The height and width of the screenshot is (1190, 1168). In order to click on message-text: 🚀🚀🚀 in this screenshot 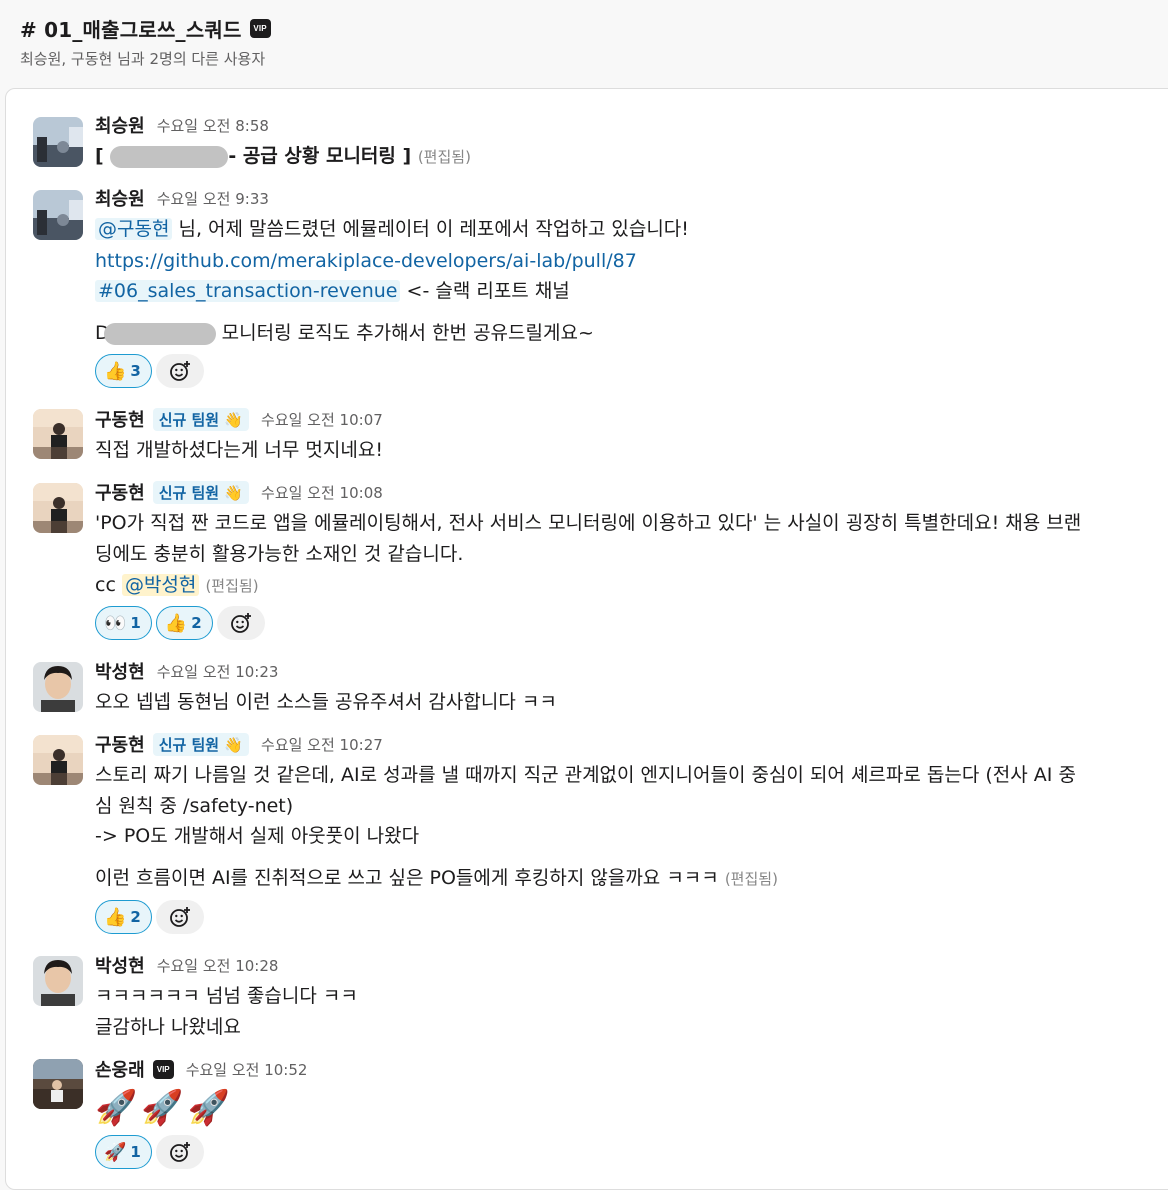, I will do `click(165, 1108)`.